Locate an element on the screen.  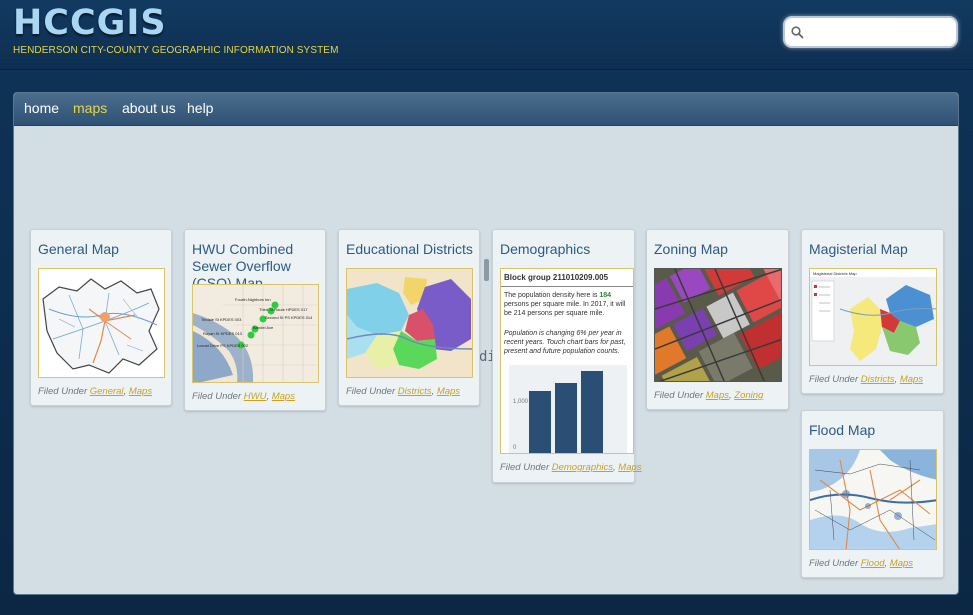
search-box is located at coordinates (870, 32).